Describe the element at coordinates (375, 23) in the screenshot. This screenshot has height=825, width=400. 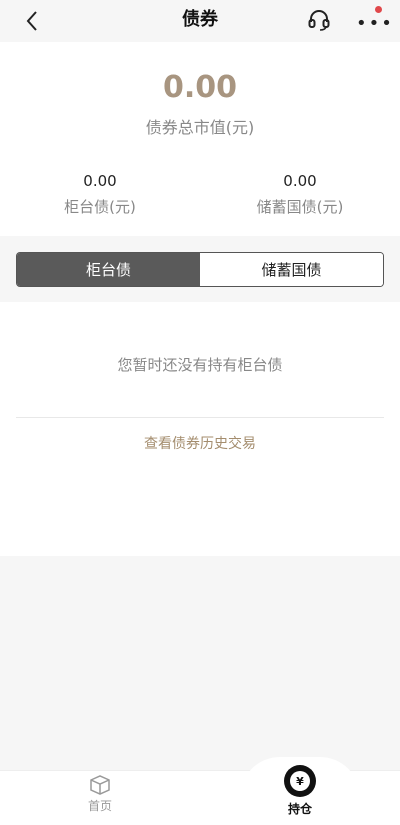
I see `more-dots-icon: •••` at that location.